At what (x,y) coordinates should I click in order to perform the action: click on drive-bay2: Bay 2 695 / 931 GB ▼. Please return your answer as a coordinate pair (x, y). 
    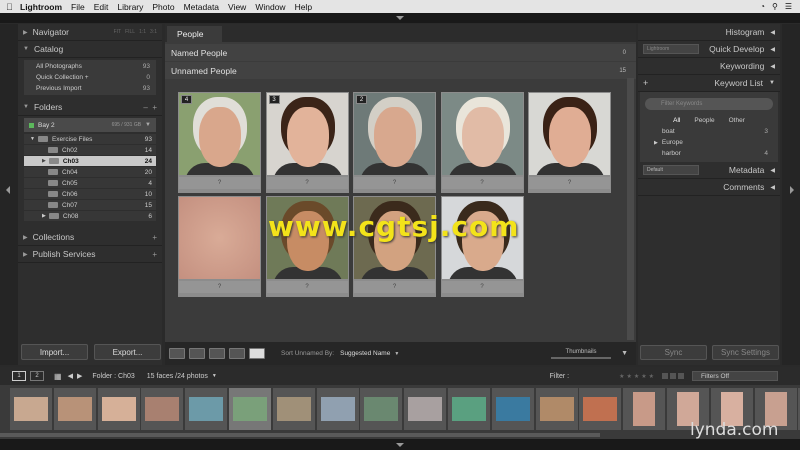
    Looking at the image, I should click on (90, 125).